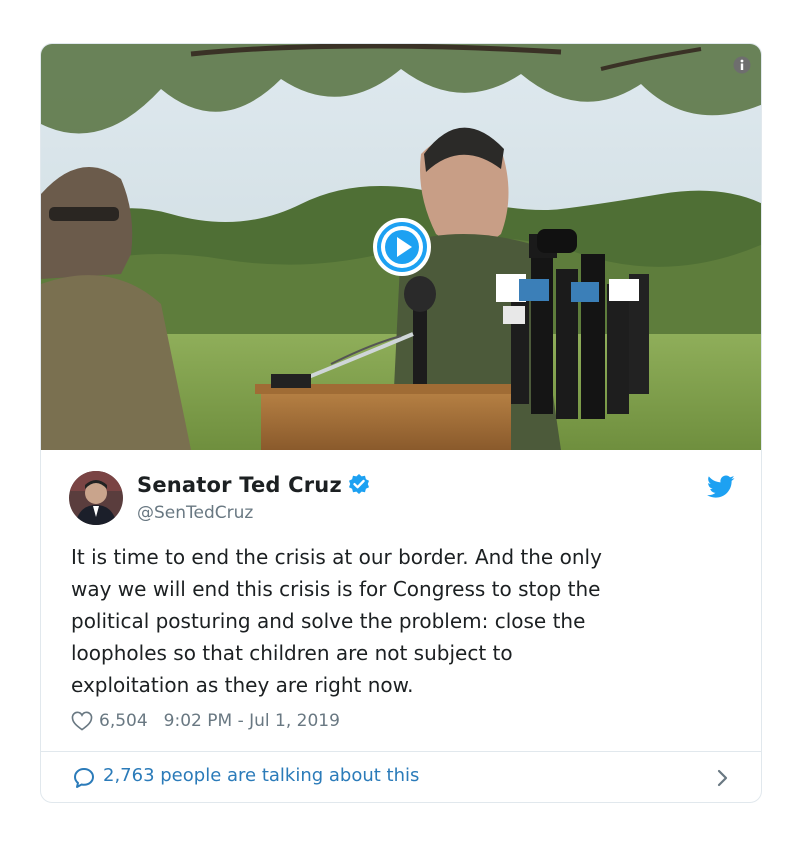  What do you see at coordinates (261, 775) in the screenshot?
I see `conversation-label: 2,763 people are talking about this` at bounding box center [261, 775].